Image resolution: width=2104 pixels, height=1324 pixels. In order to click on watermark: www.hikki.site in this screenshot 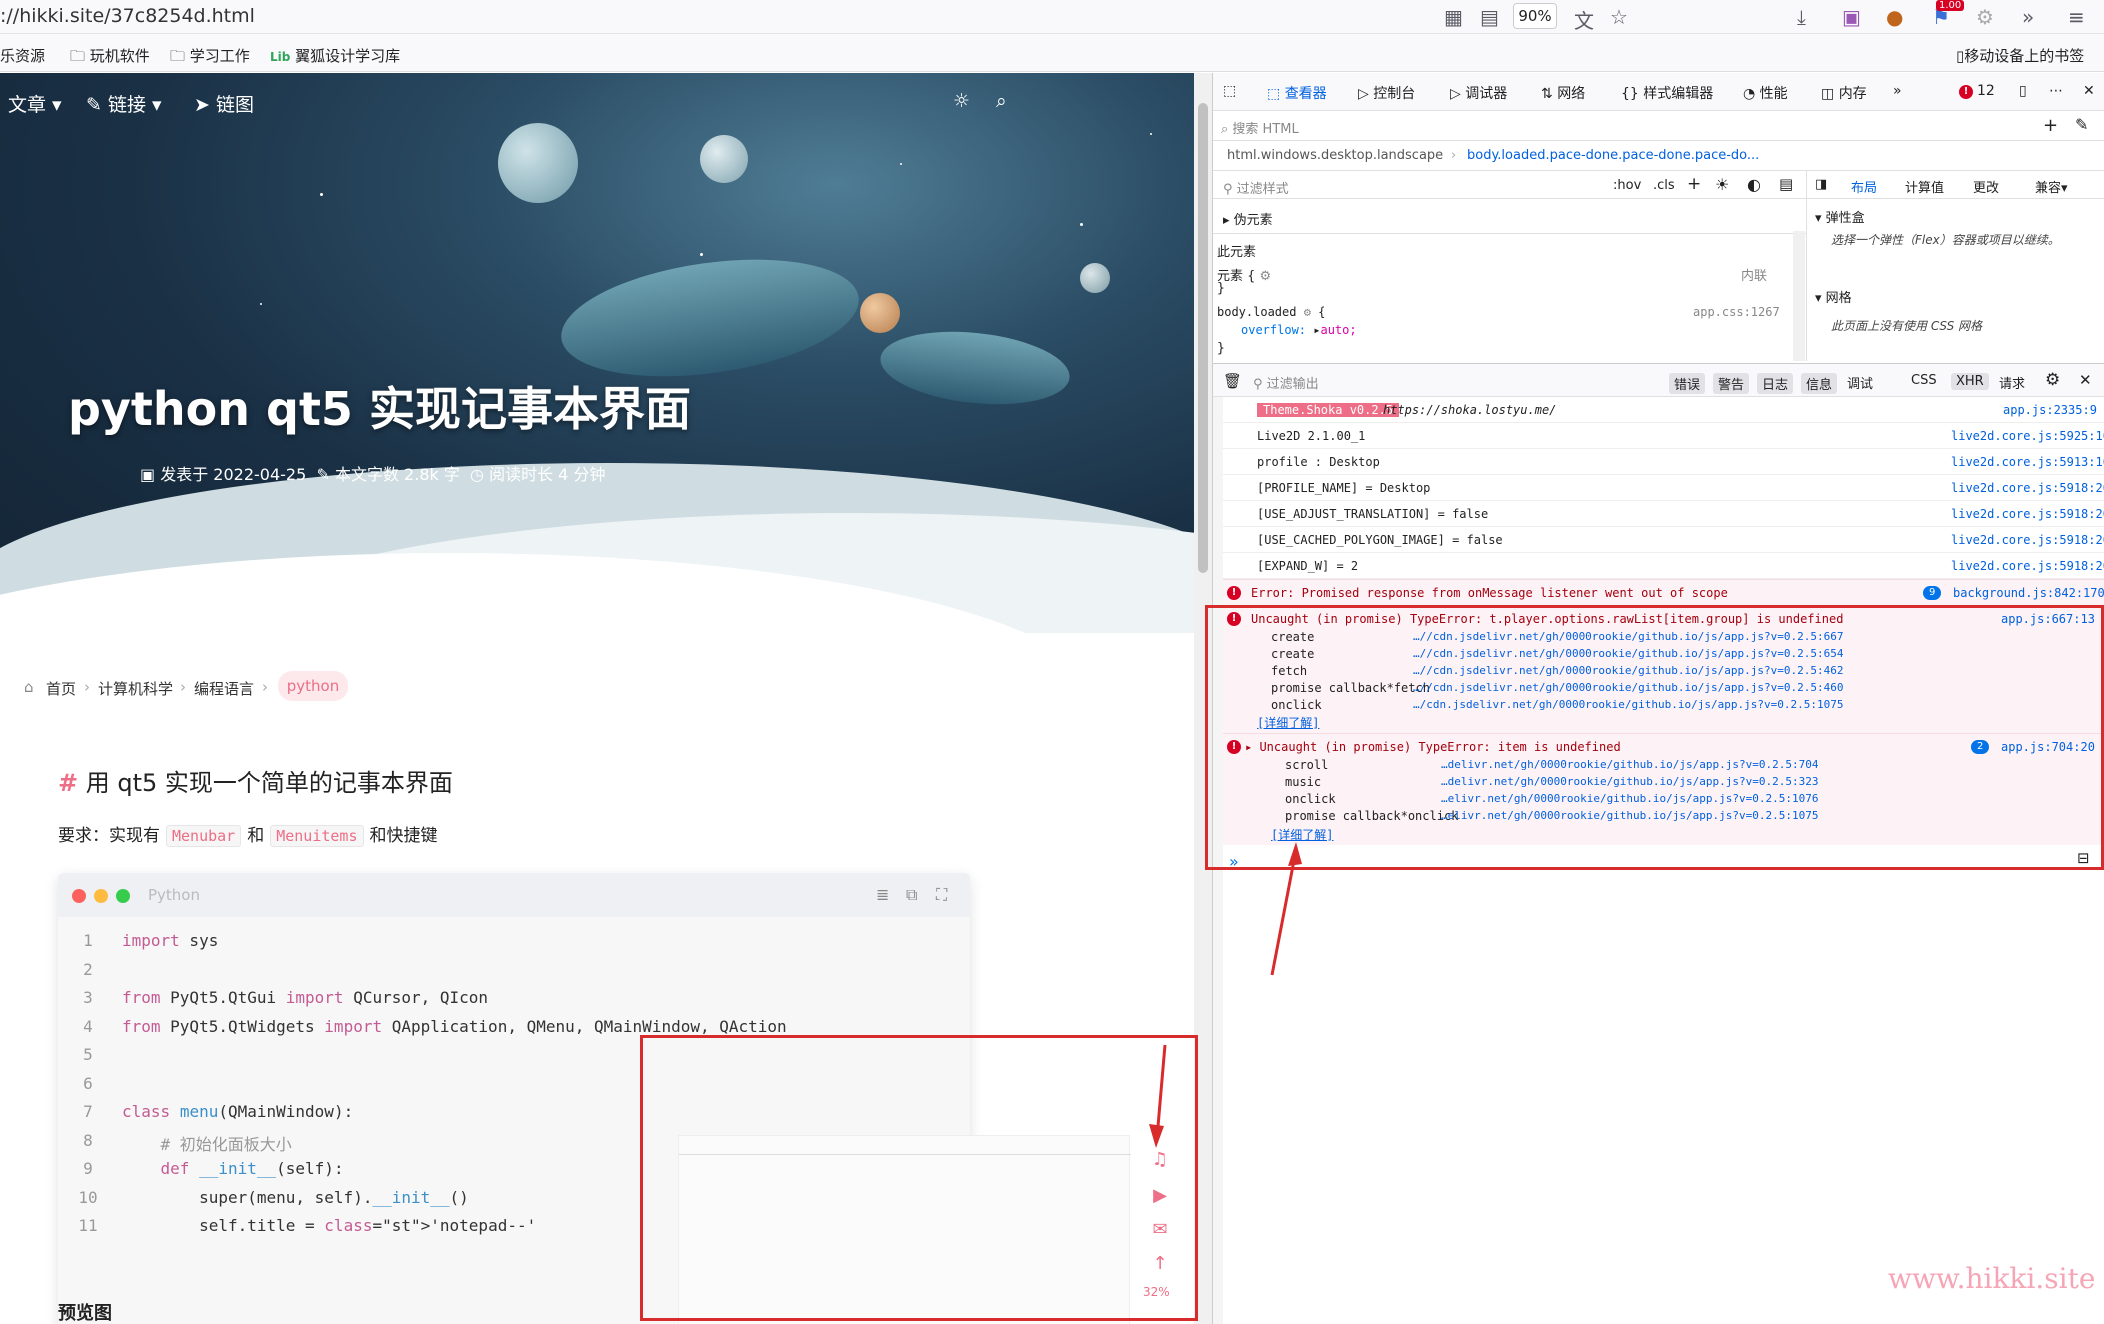, I will do `click(1992, 1278)`.